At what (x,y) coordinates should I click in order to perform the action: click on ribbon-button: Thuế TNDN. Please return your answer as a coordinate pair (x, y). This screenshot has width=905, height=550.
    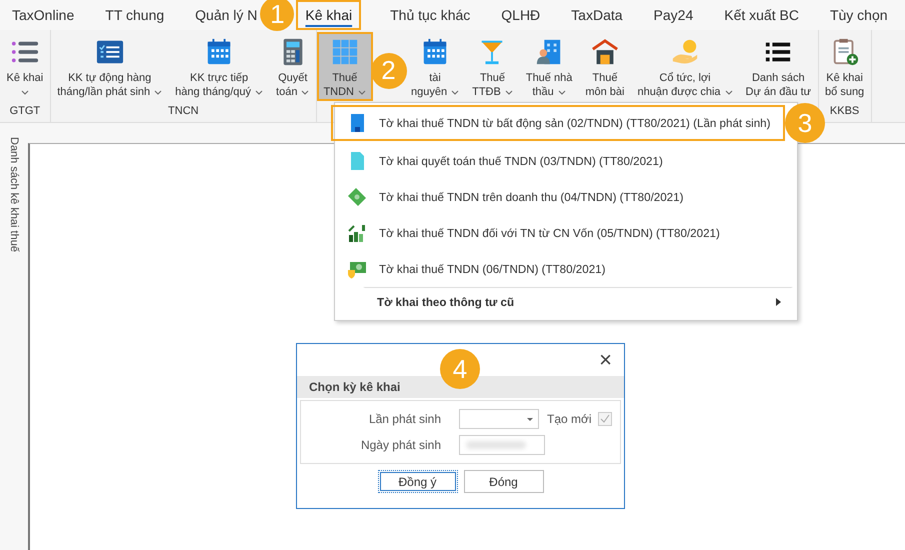
    Looking at the image, I should click on (344, 66).